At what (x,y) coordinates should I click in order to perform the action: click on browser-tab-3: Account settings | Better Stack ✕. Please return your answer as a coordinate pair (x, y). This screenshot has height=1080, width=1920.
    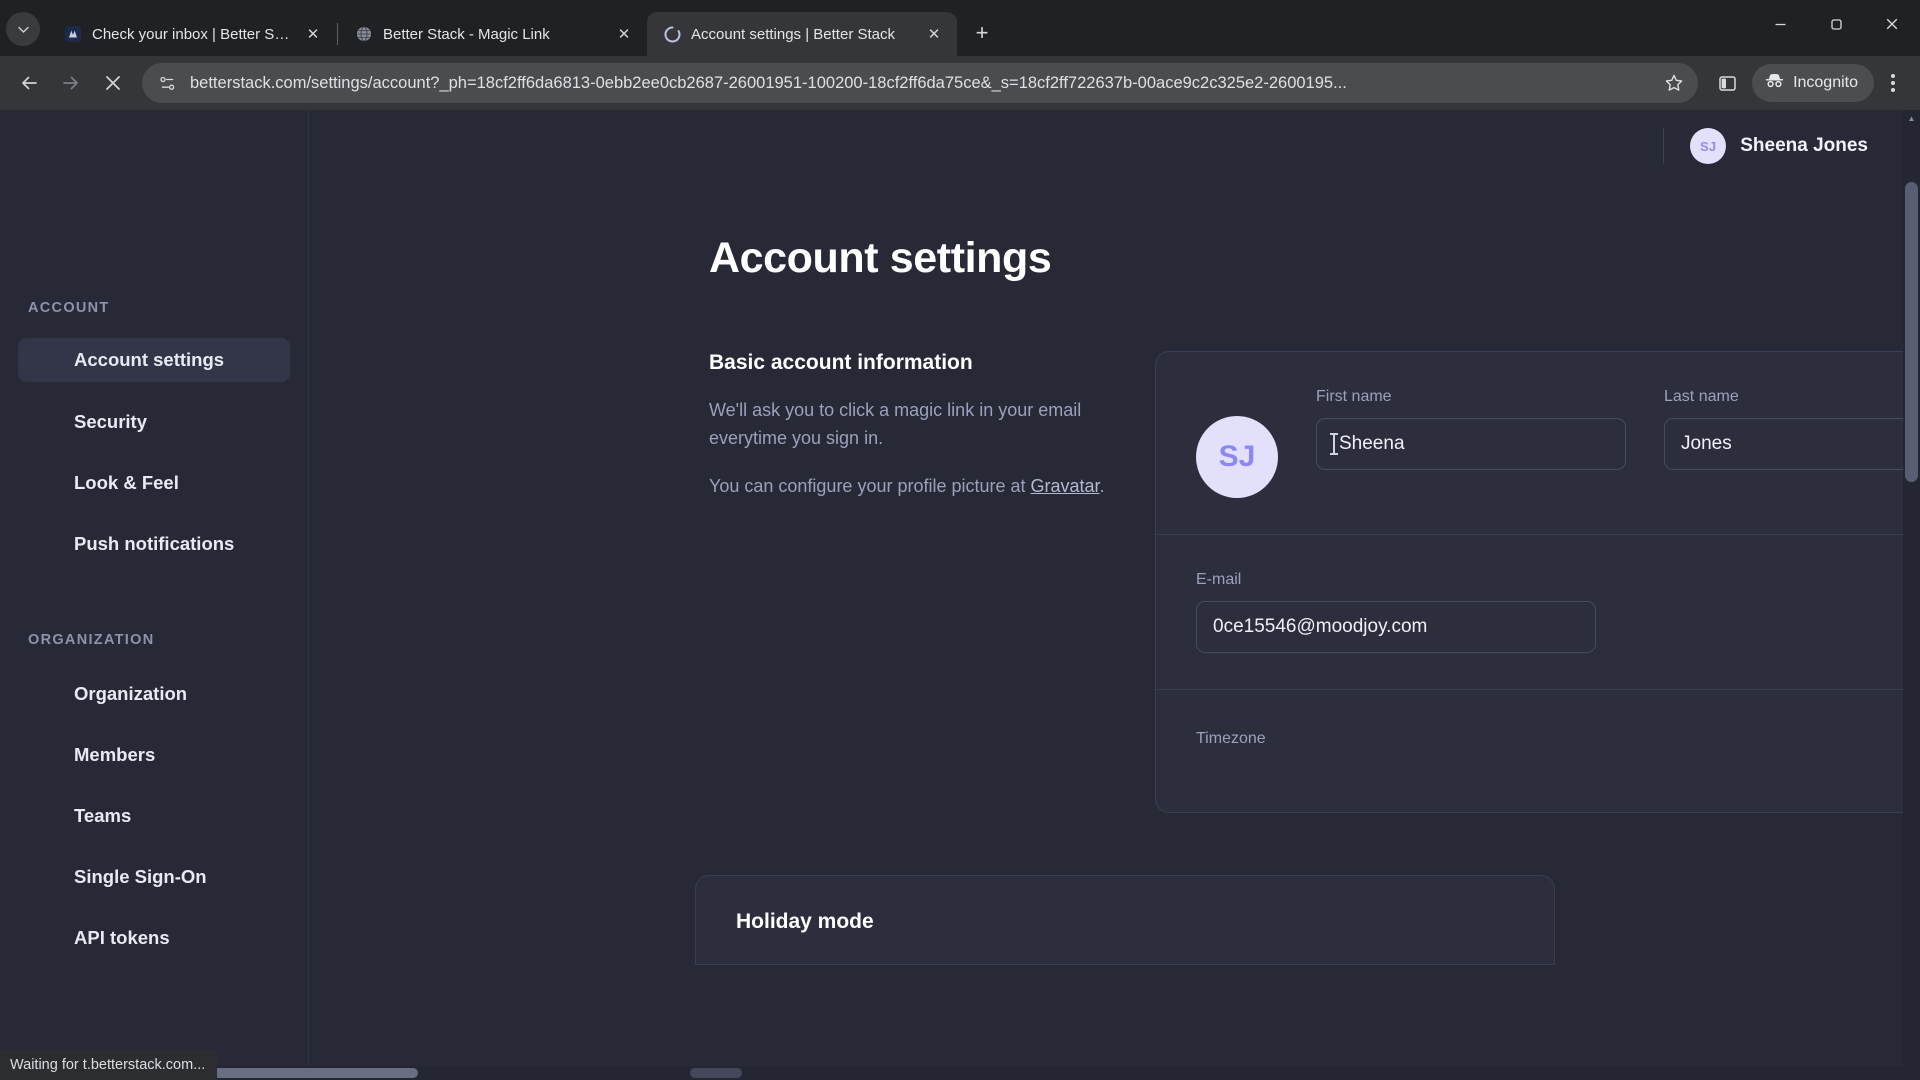
    Looking at the image, I should click on (802, 34).